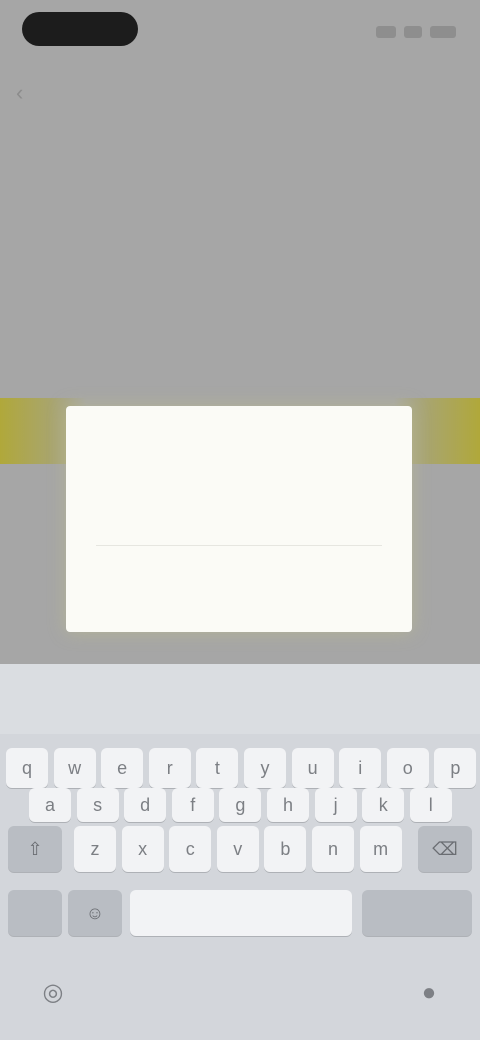  Describe the element at coordinates (429, 993) in the screenshot. I see `mic-icon: ●` at that location.